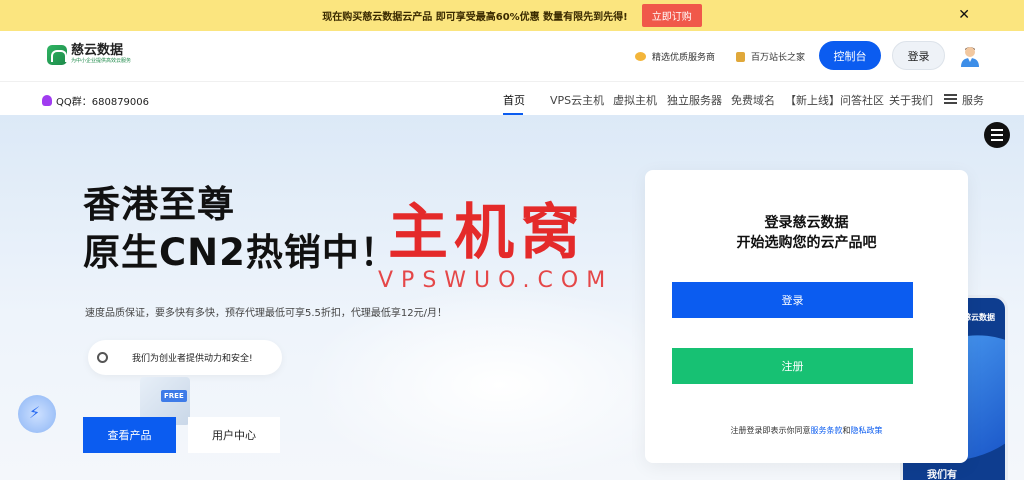  I want to click on watermark-url: VPSWUO.COM, so click(496, 280).